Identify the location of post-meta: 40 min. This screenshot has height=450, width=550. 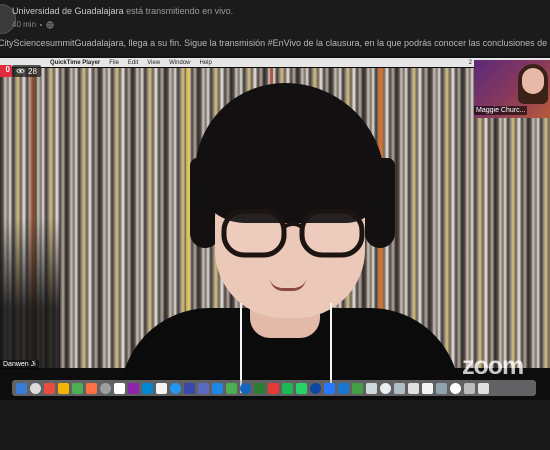
(33, 24).